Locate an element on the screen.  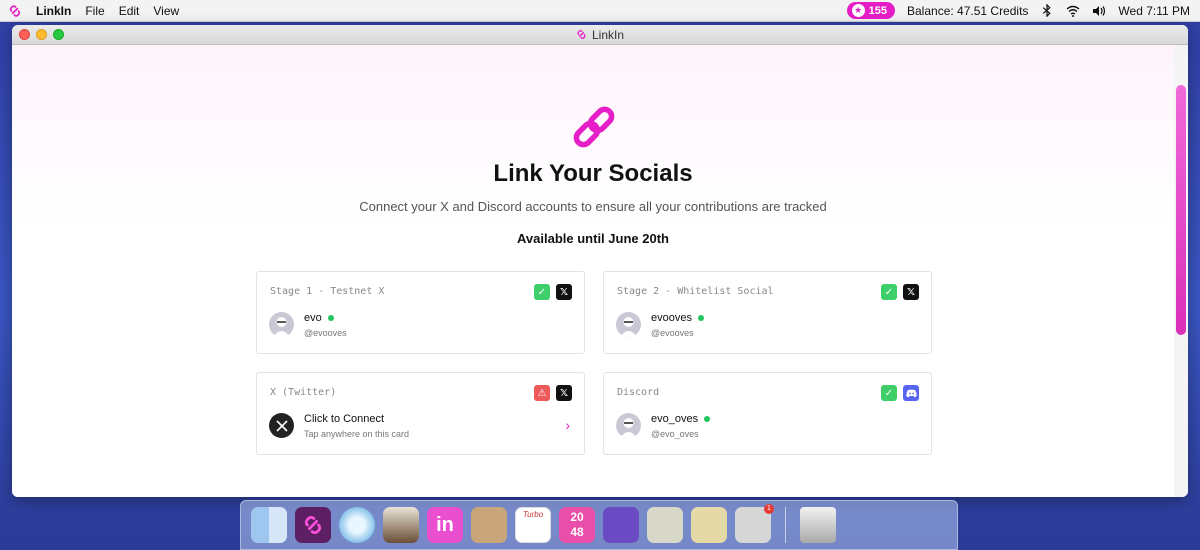
apps-folder-icon is located at coordinates (665, 525).